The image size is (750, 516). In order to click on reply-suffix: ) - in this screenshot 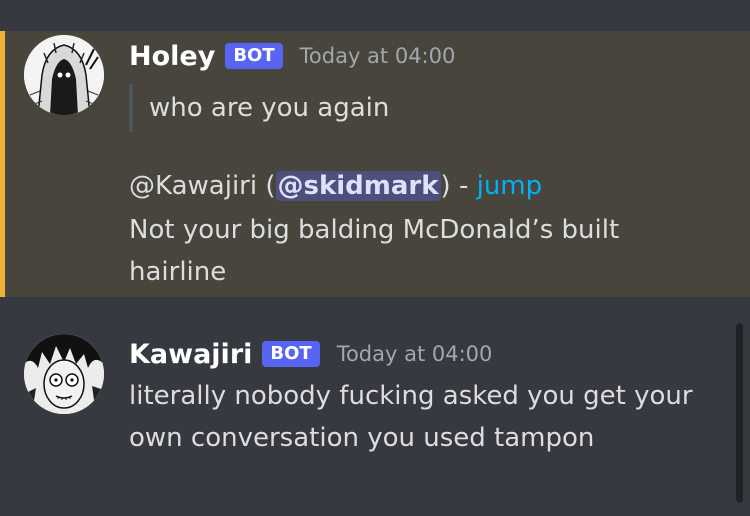, I will do `click(458, 186)`.